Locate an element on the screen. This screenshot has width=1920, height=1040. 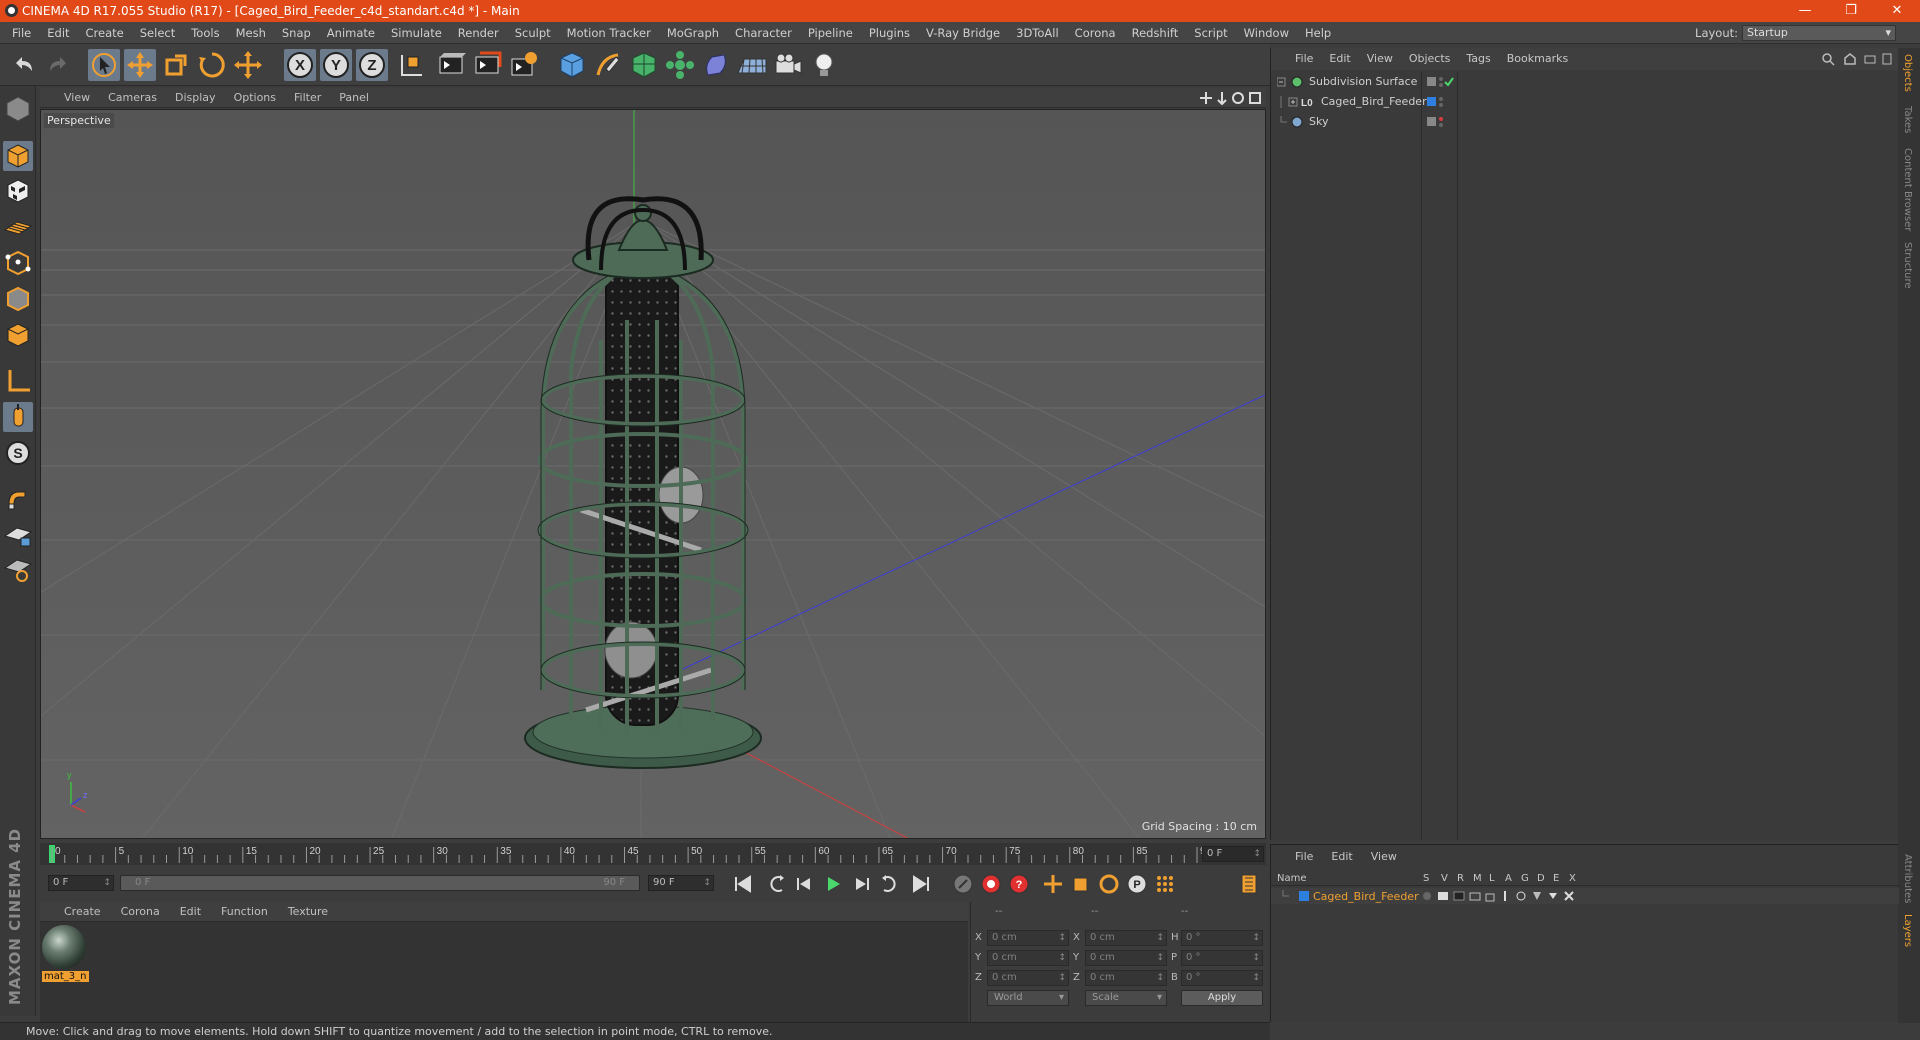
menu-mesh: Mesh is located at coordinates (251, 33).